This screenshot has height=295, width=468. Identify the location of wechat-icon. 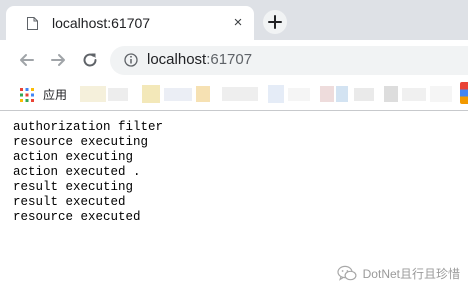
(347, 273).